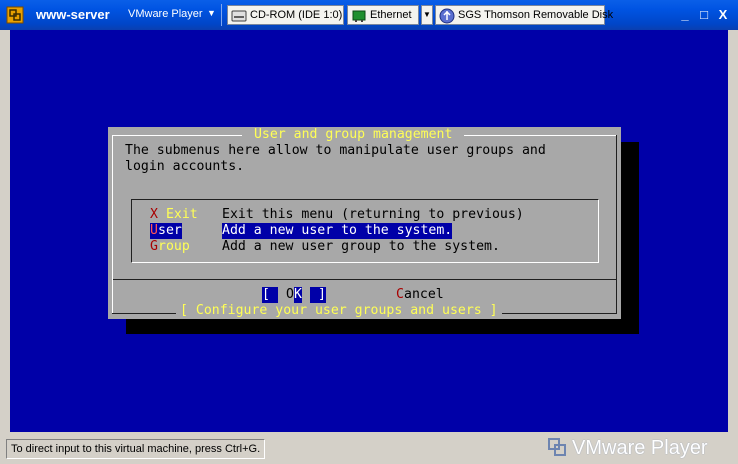  I want to click on dialog-border-right, so click(616, 224).